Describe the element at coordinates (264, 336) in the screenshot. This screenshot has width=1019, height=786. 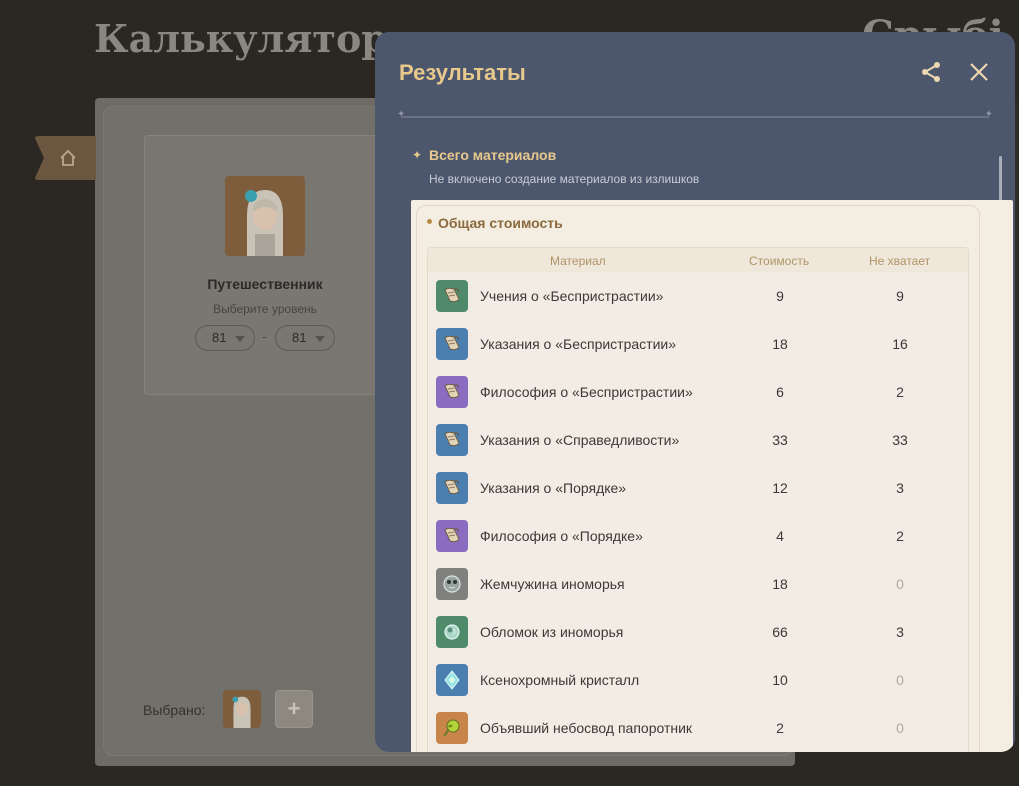
I see `level-range-dash: -` at that location.